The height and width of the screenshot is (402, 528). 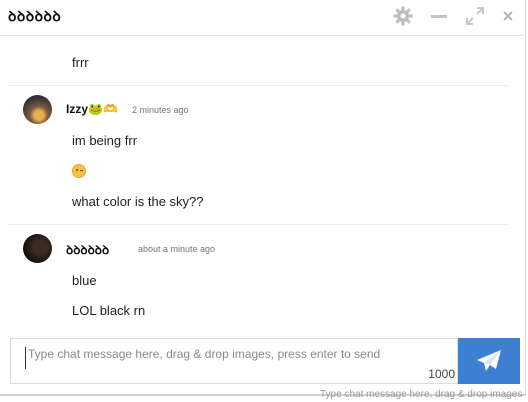 What do you see at coordinates (138, 201) in the screenshot?
I see `message-text: what color is the sky??` at bounding box center [138, 201].